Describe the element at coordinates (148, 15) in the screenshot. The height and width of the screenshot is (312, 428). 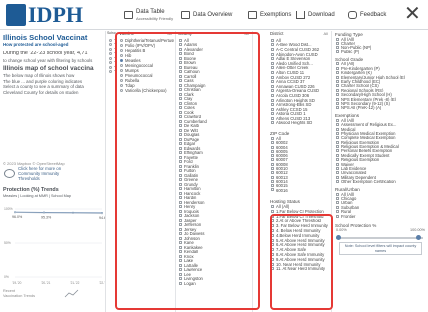
I see `data-table-button: Data Table Accessibility Friendly` at that location.